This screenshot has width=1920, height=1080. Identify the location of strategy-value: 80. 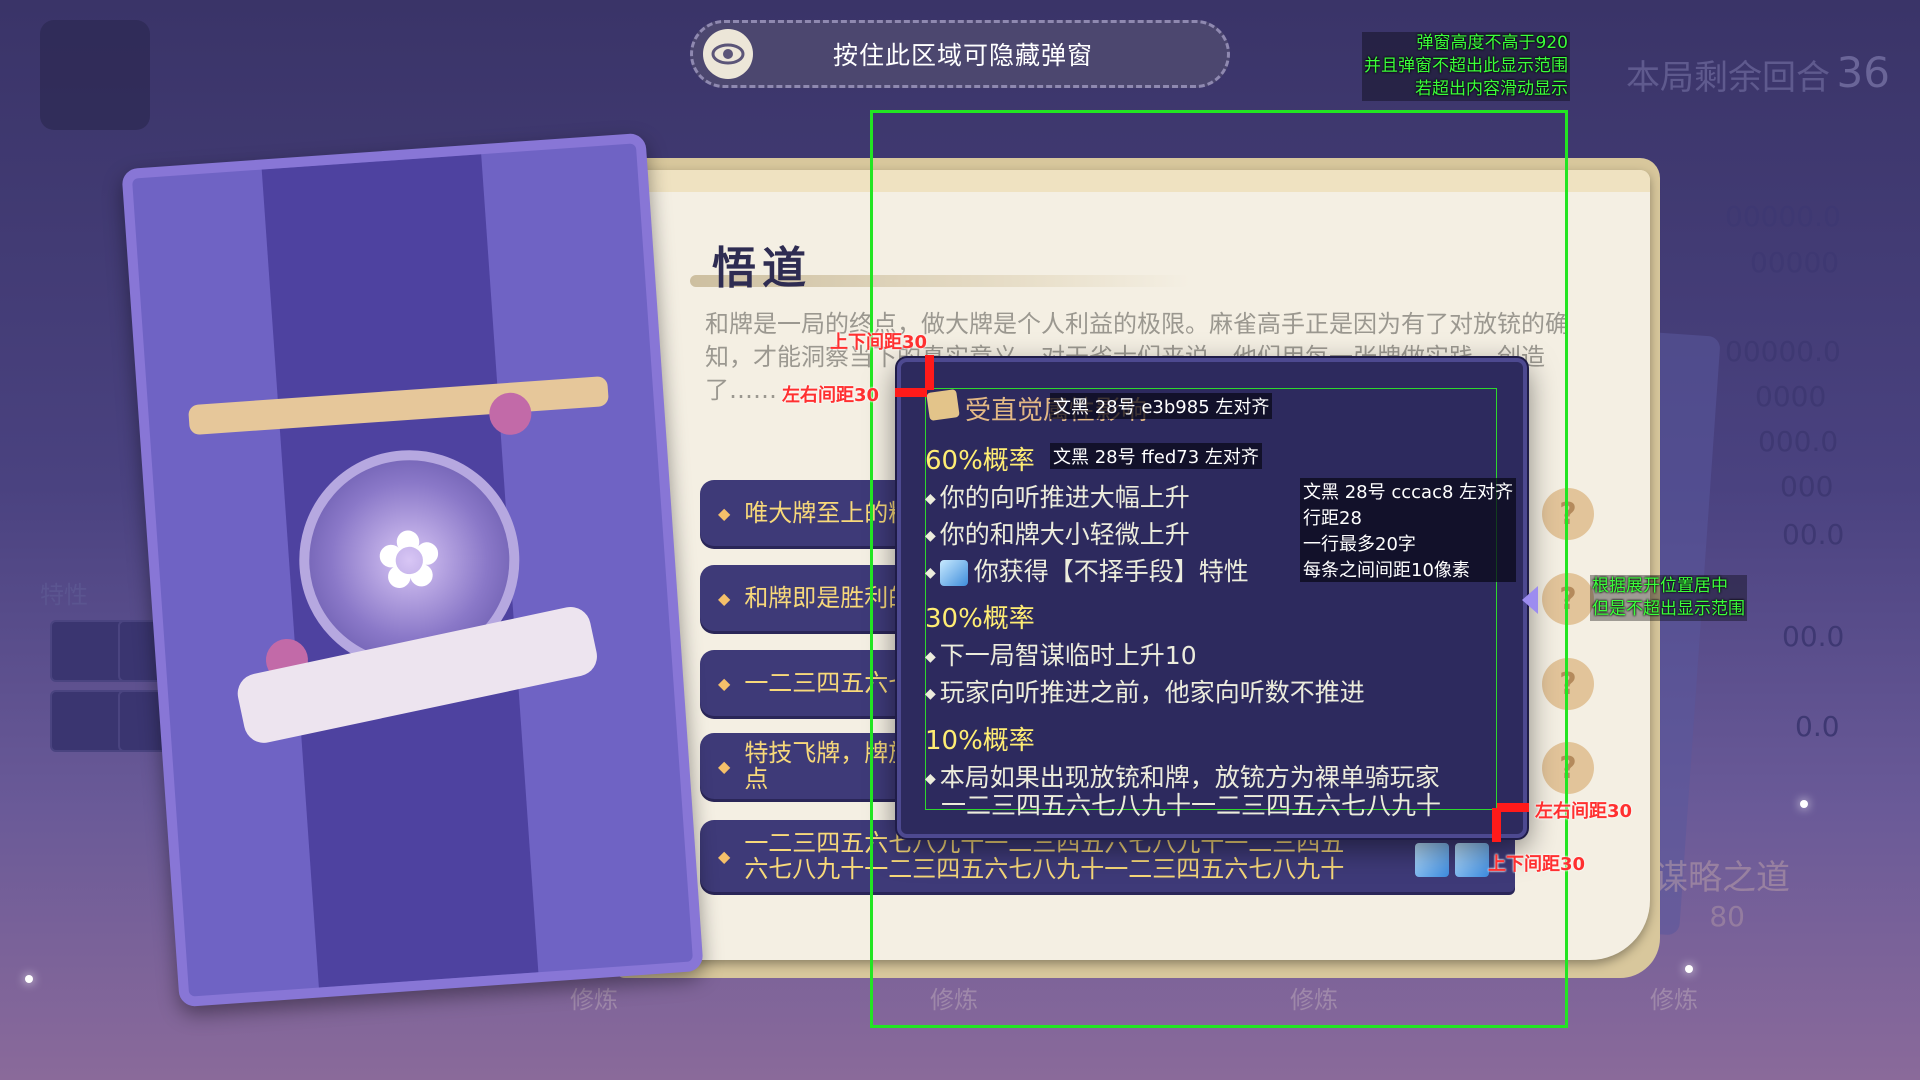
(1727, 916).